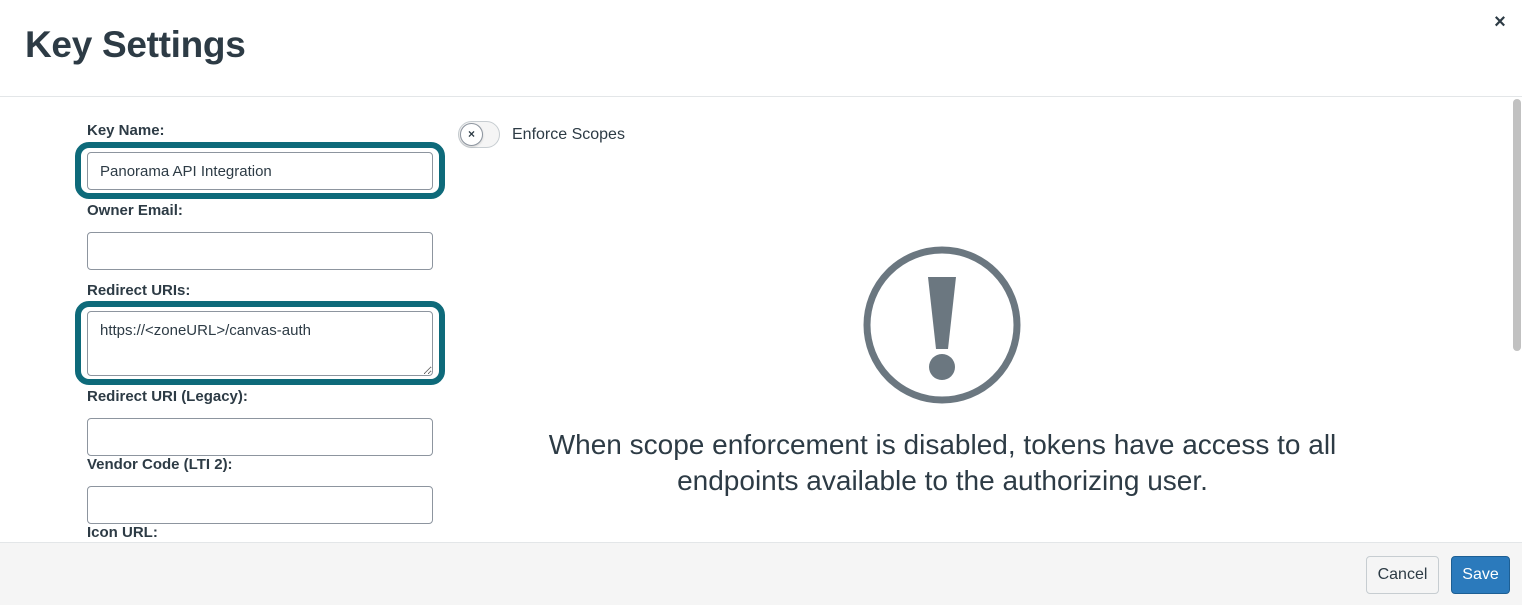 This screenshot has width=1522, height=605. I want to click on enforce-scopes-label: Enforce Scopes, so click(568, 134).